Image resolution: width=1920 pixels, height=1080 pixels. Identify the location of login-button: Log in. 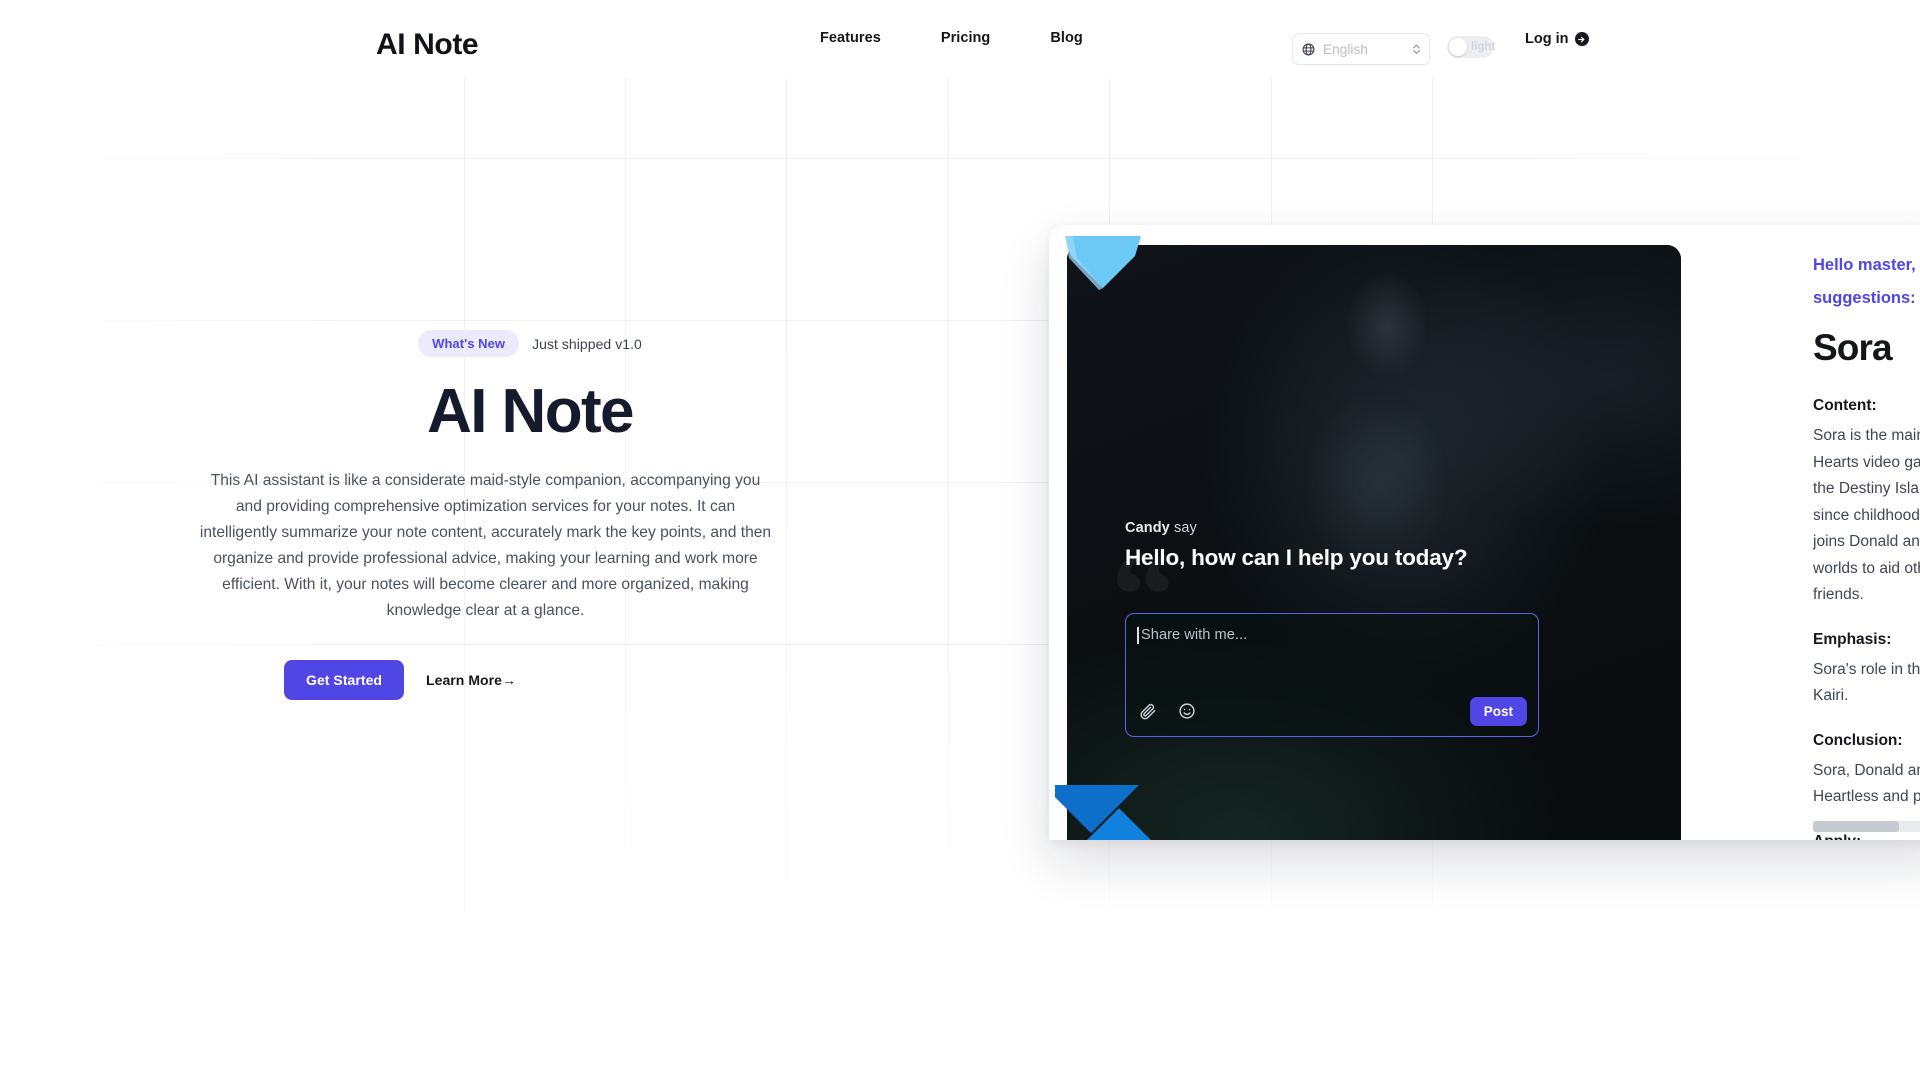
(1557, 39).